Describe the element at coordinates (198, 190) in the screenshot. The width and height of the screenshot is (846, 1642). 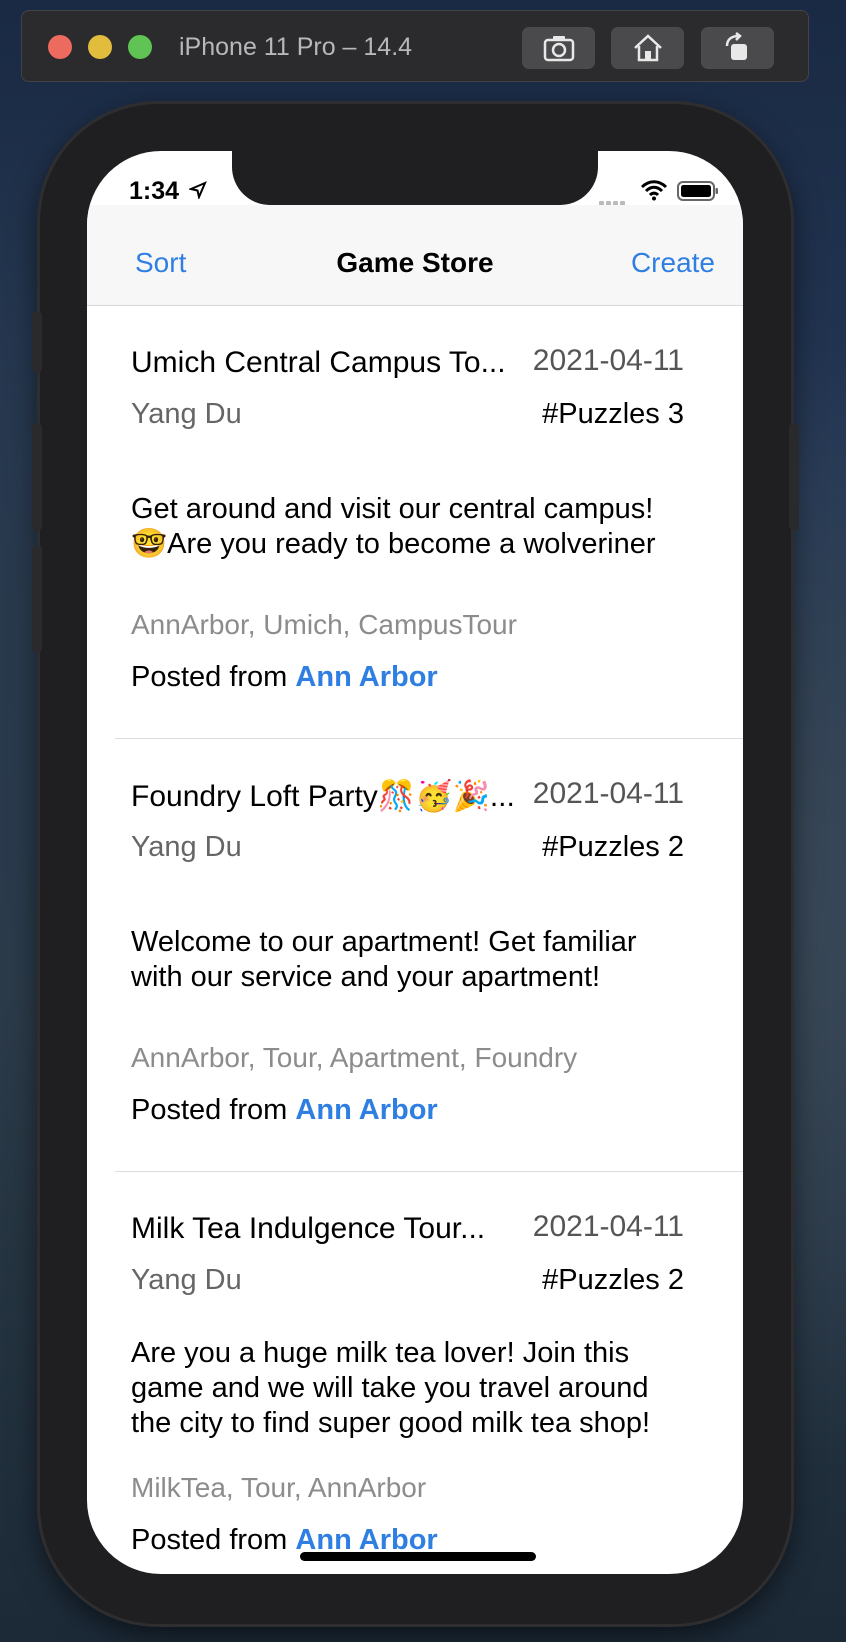
I see `location-arrow-icon` at that location.